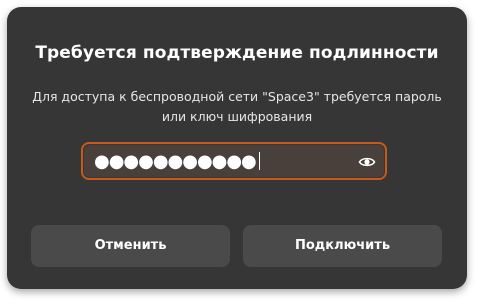 The height and width of the screenshot is (307, 479). I want to click on password-field: ●●●●●●●●●●●, so click(234, 161).